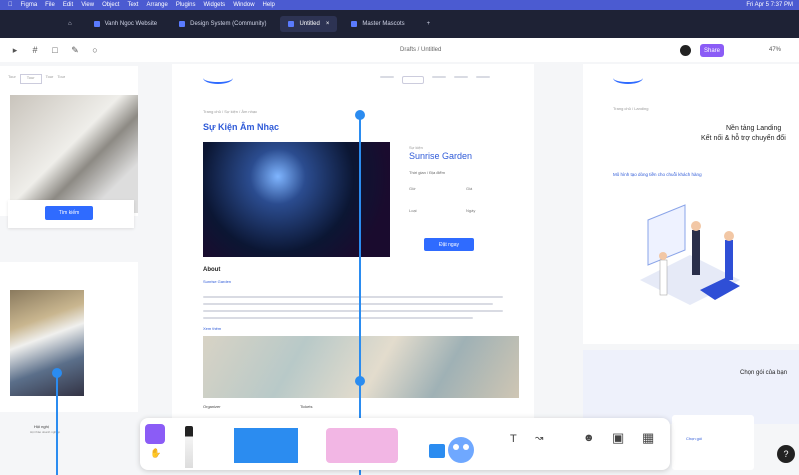 This screenshot has height=475, width=799. I want to click on shape-tool-icon: □, so click(55, 50).